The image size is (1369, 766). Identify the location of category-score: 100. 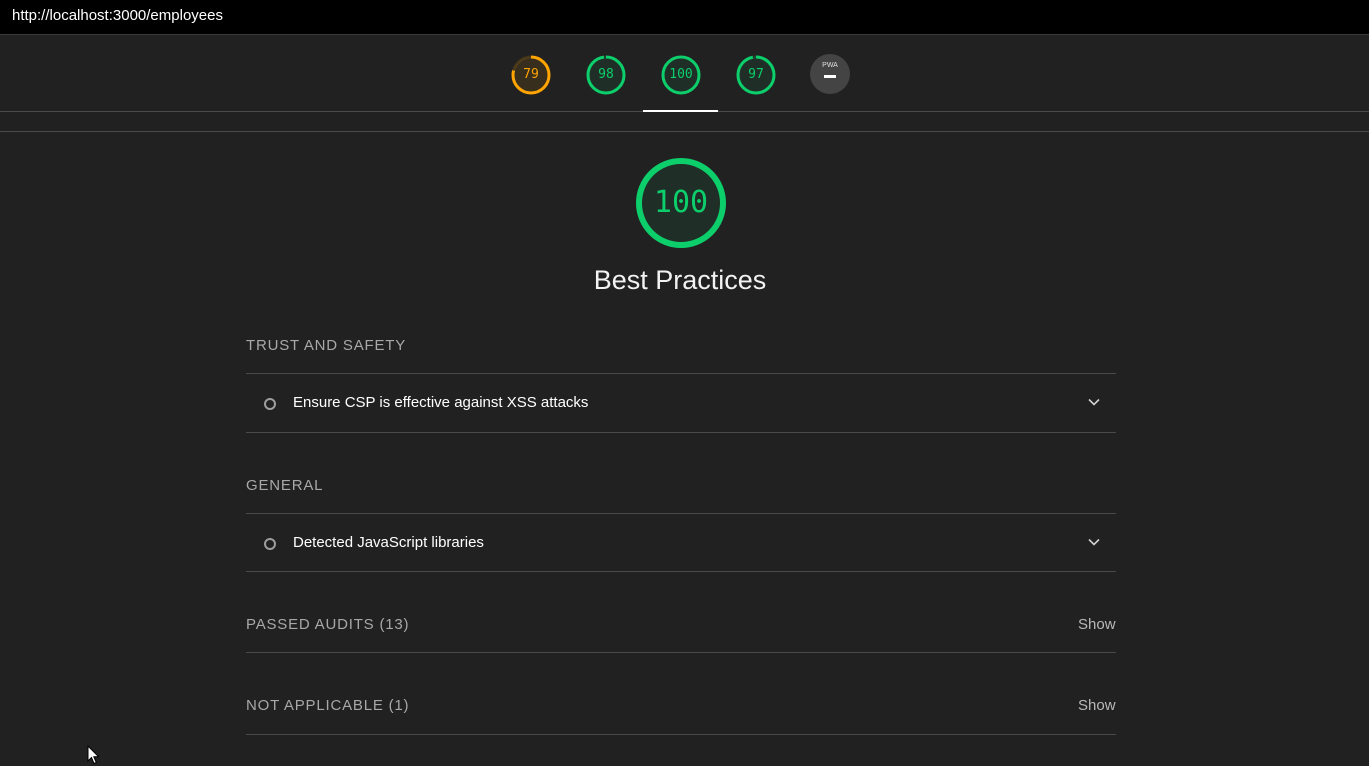
(681, 202).